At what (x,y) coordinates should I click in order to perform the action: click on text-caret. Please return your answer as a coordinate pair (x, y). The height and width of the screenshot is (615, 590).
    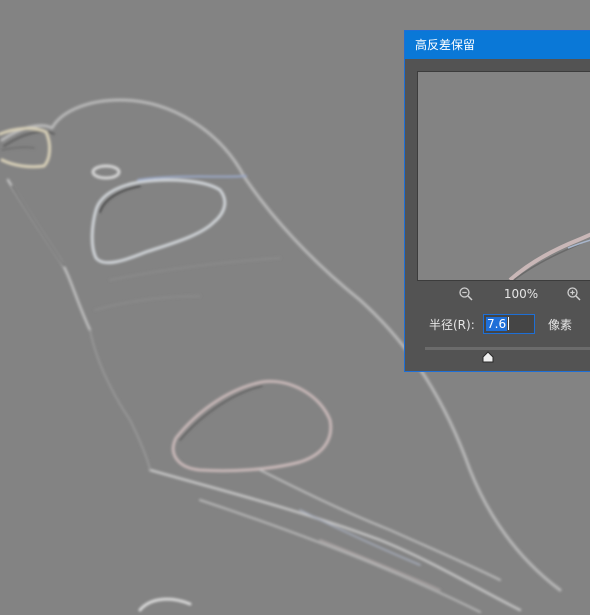
    Looking at the image, I should click on (509, 323).